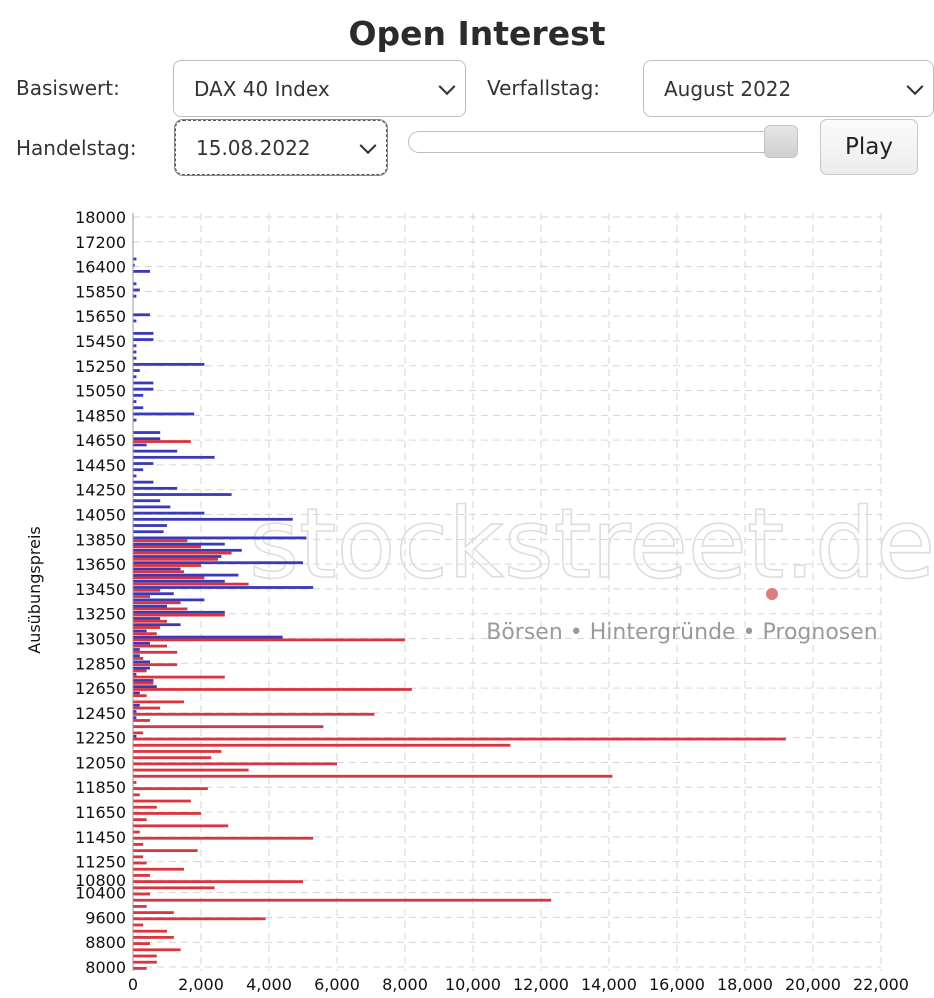 The height and width of the screenshot is (998, 934). What do you see at coordinates (133, 984) in the screenshot?
I see `x-tick-label: 0` at bounding box center [133, 984].